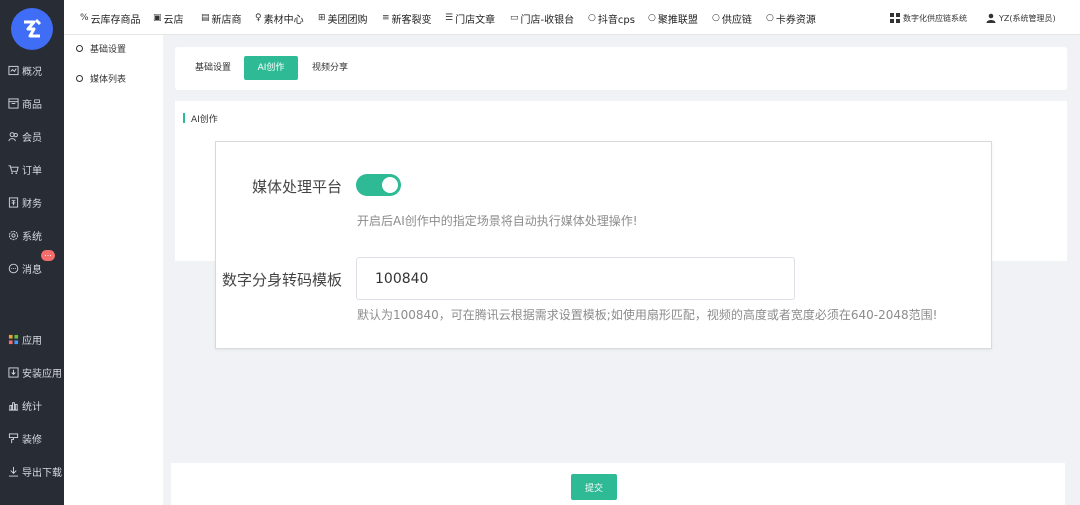  Describe the element at coordinates (895, 18) in the screenshot. I see `grid-icon` at that location.